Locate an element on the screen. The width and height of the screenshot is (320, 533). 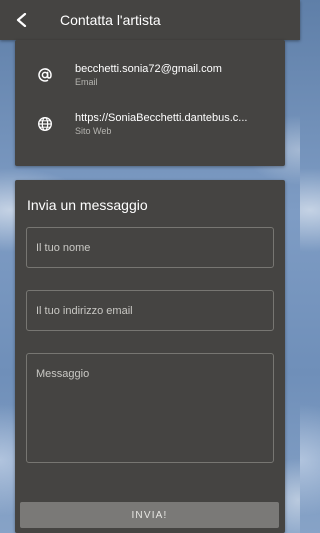
email-row: becchetti.sonia72@gmail.com Email is located at coordinates (150, 75).